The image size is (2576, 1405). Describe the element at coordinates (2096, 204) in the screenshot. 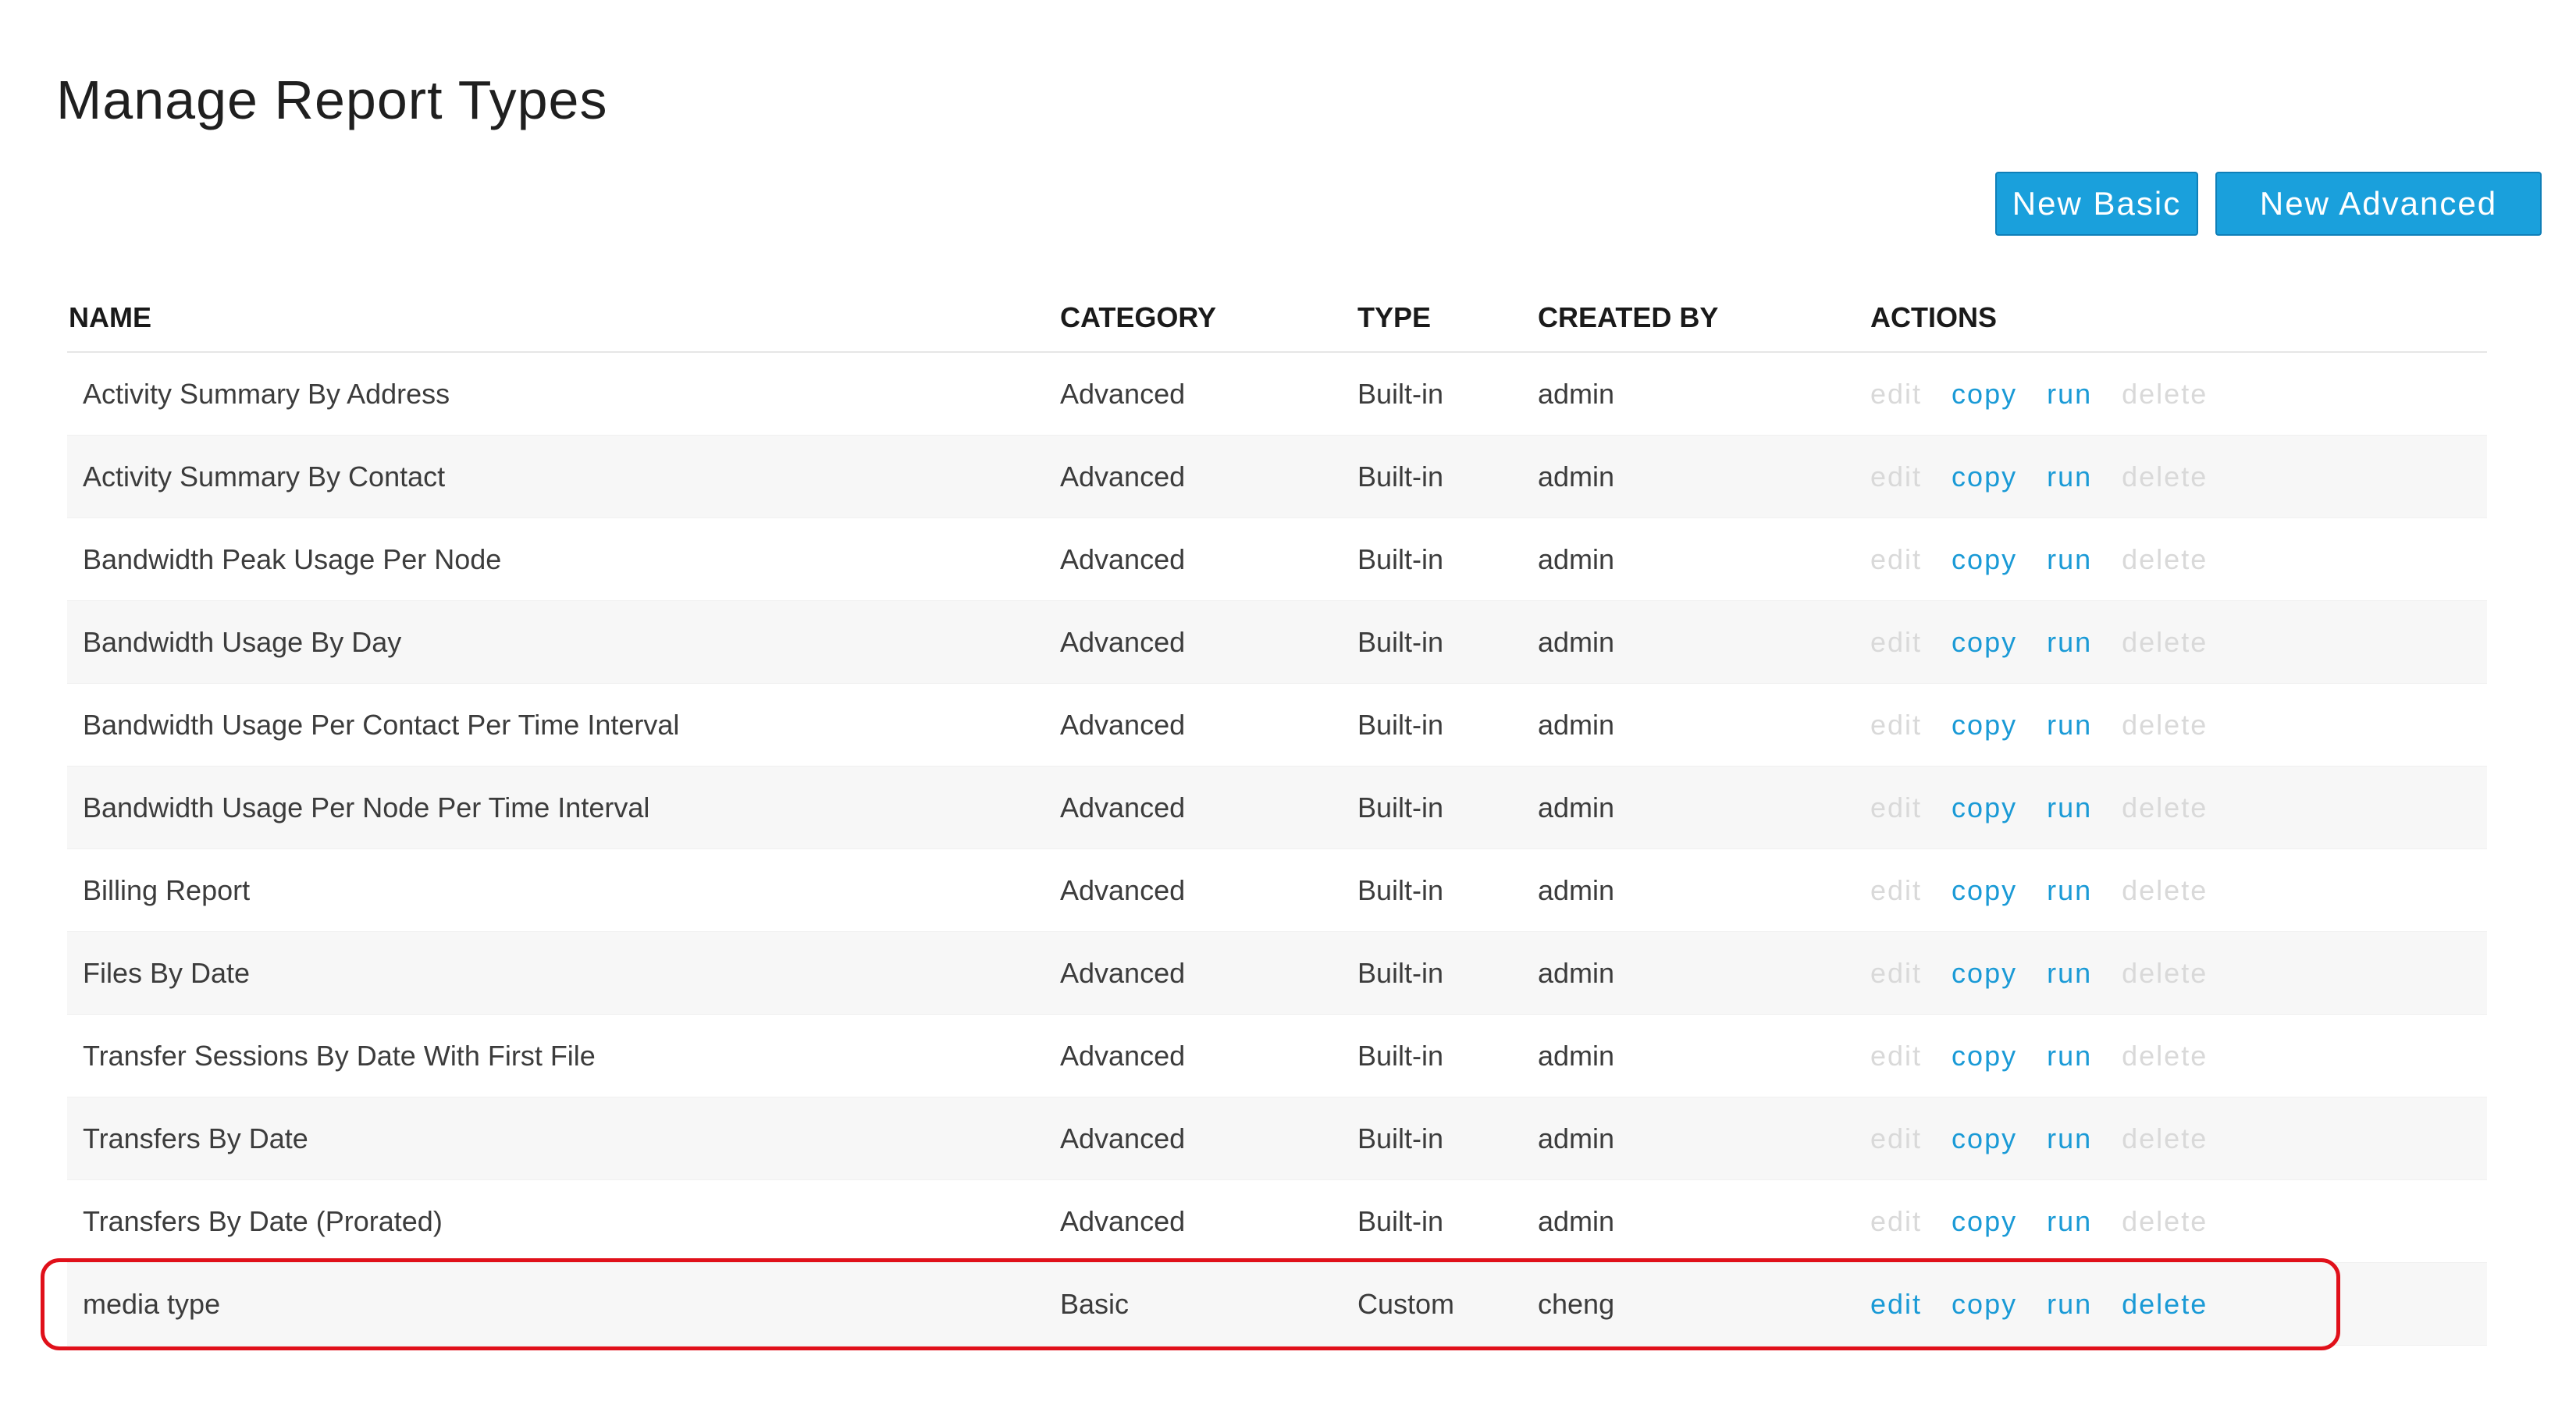

I see `new-basic-button: New Basic` at that location.